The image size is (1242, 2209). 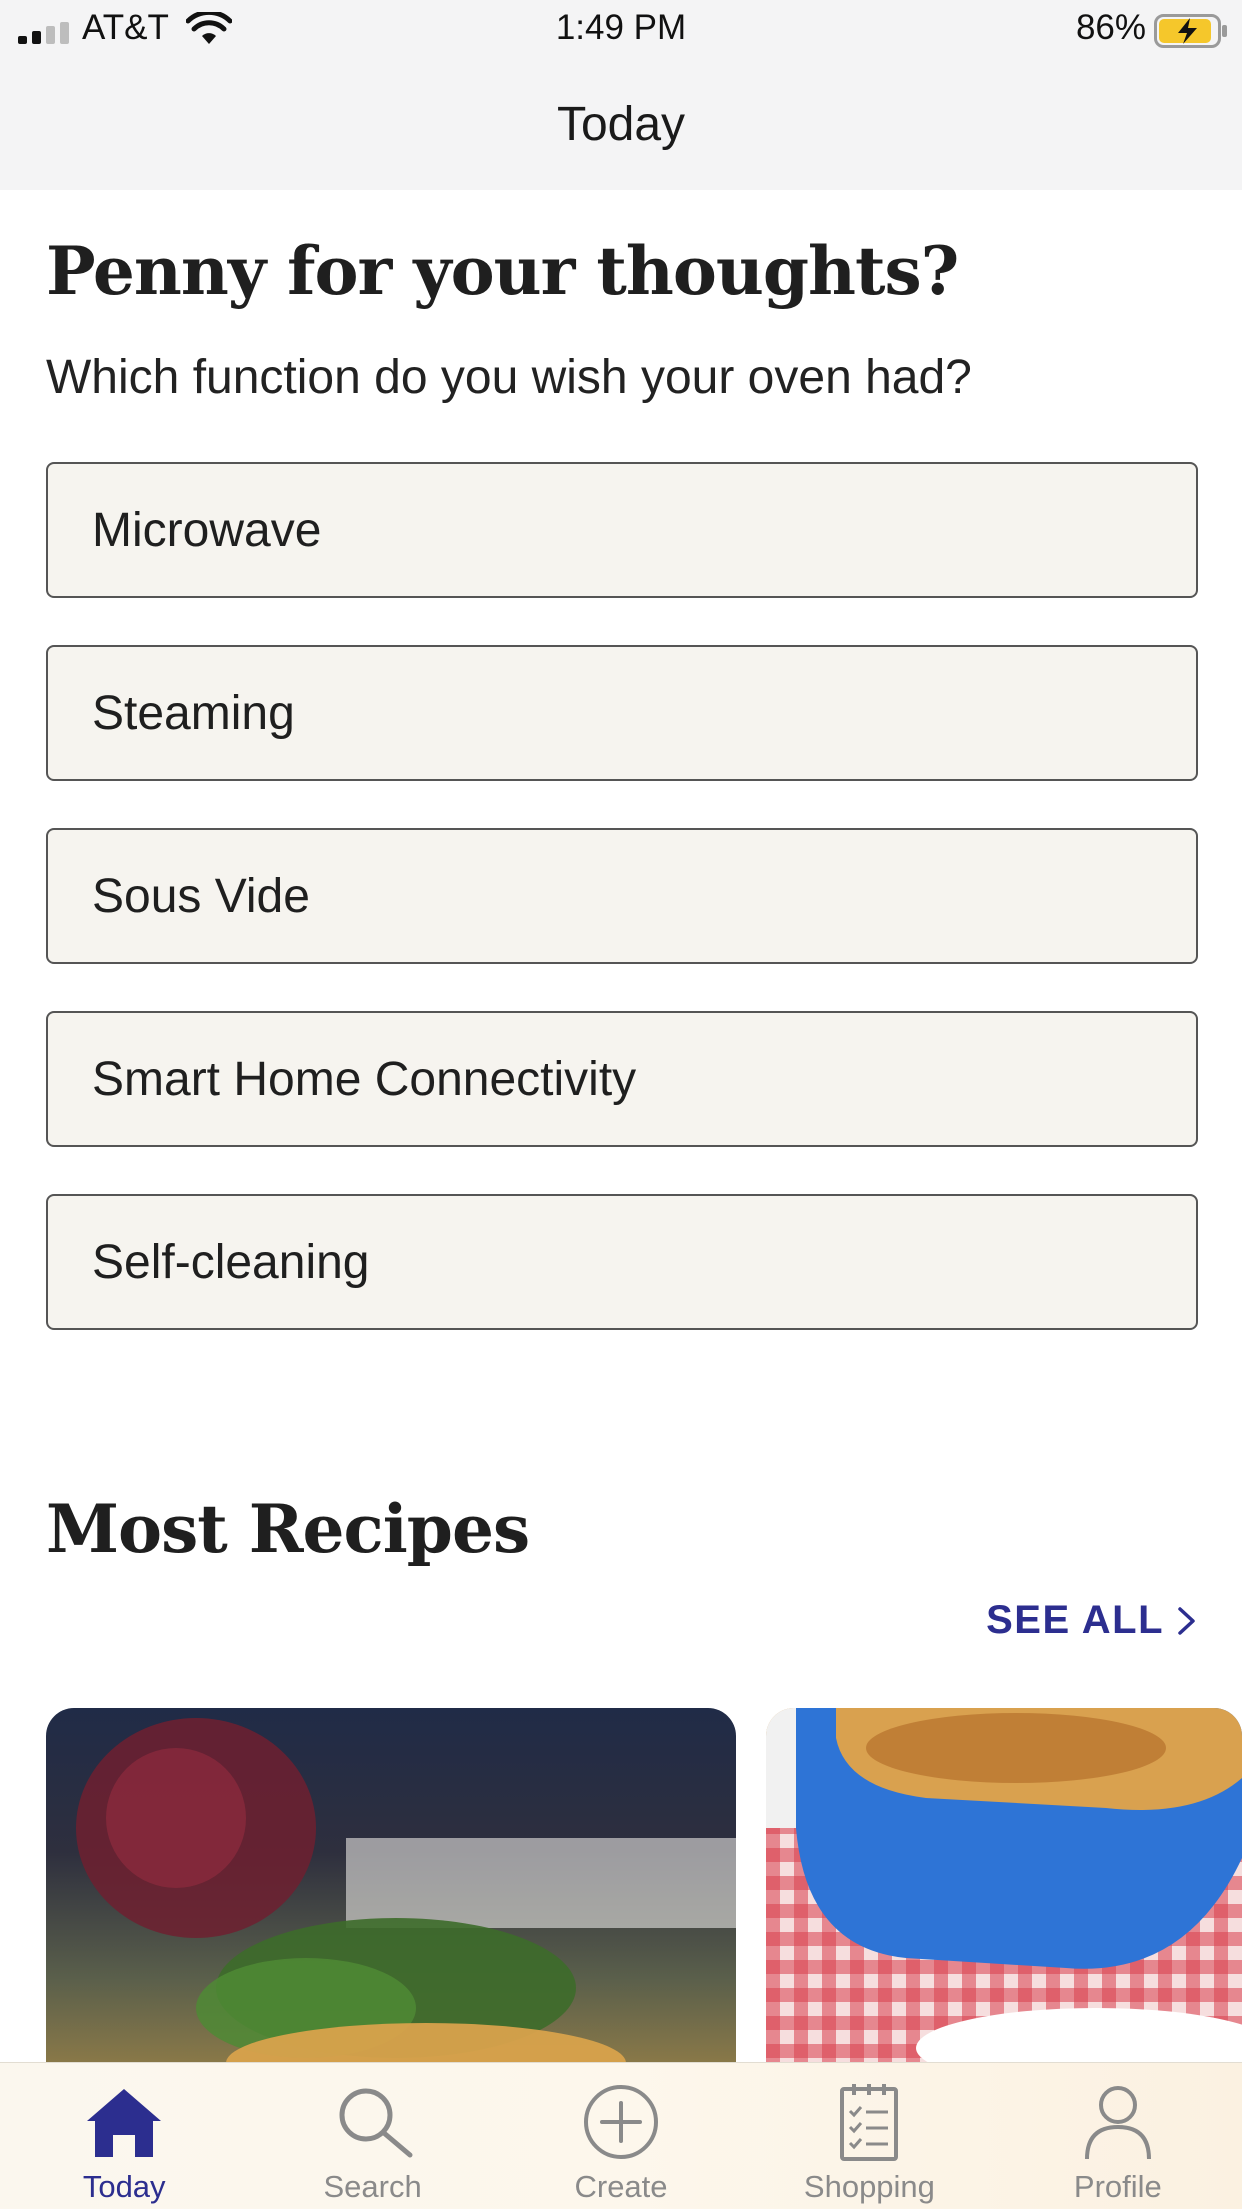 What do you see at coordinates (622, 713) in the screenshot?
I see `poll-option-steaming: Steaming` at bounding box center [622, 713].